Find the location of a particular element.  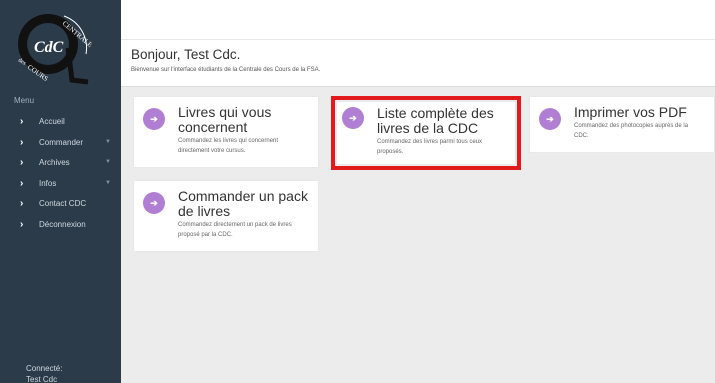

greeting-name: Test Cdc is located at coordinates (210, 54).